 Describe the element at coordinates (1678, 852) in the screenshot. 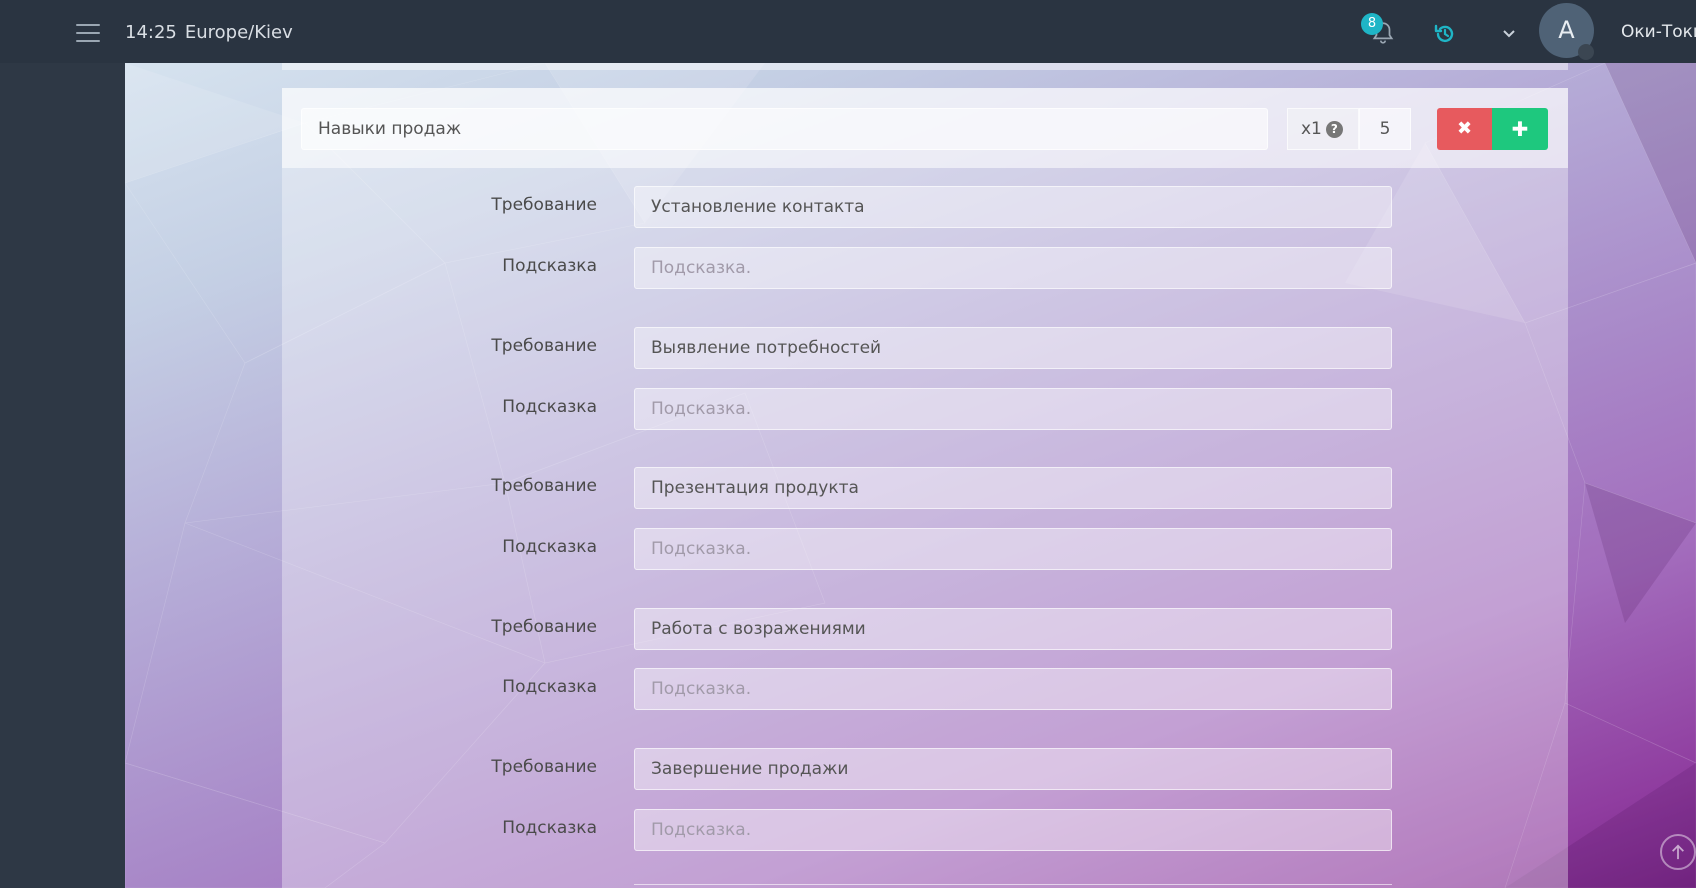

I see `scroll-to-top-icon` at that location.